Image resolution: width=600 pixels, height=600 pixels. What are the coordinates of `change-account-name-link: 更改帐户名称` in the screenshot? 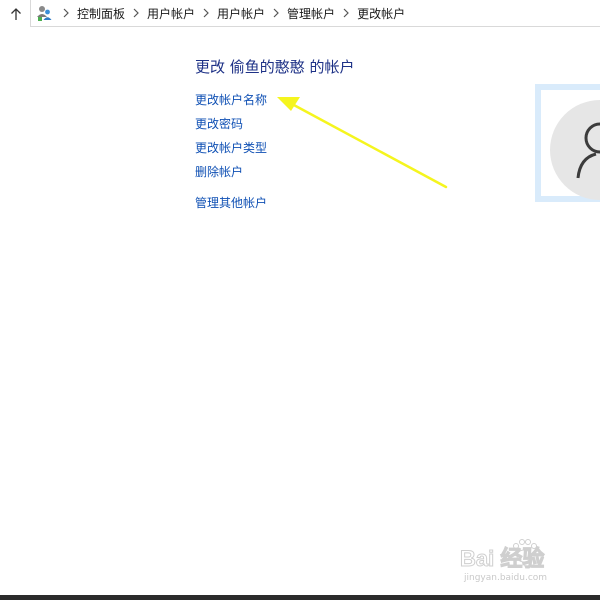 It's located at (231, 99).